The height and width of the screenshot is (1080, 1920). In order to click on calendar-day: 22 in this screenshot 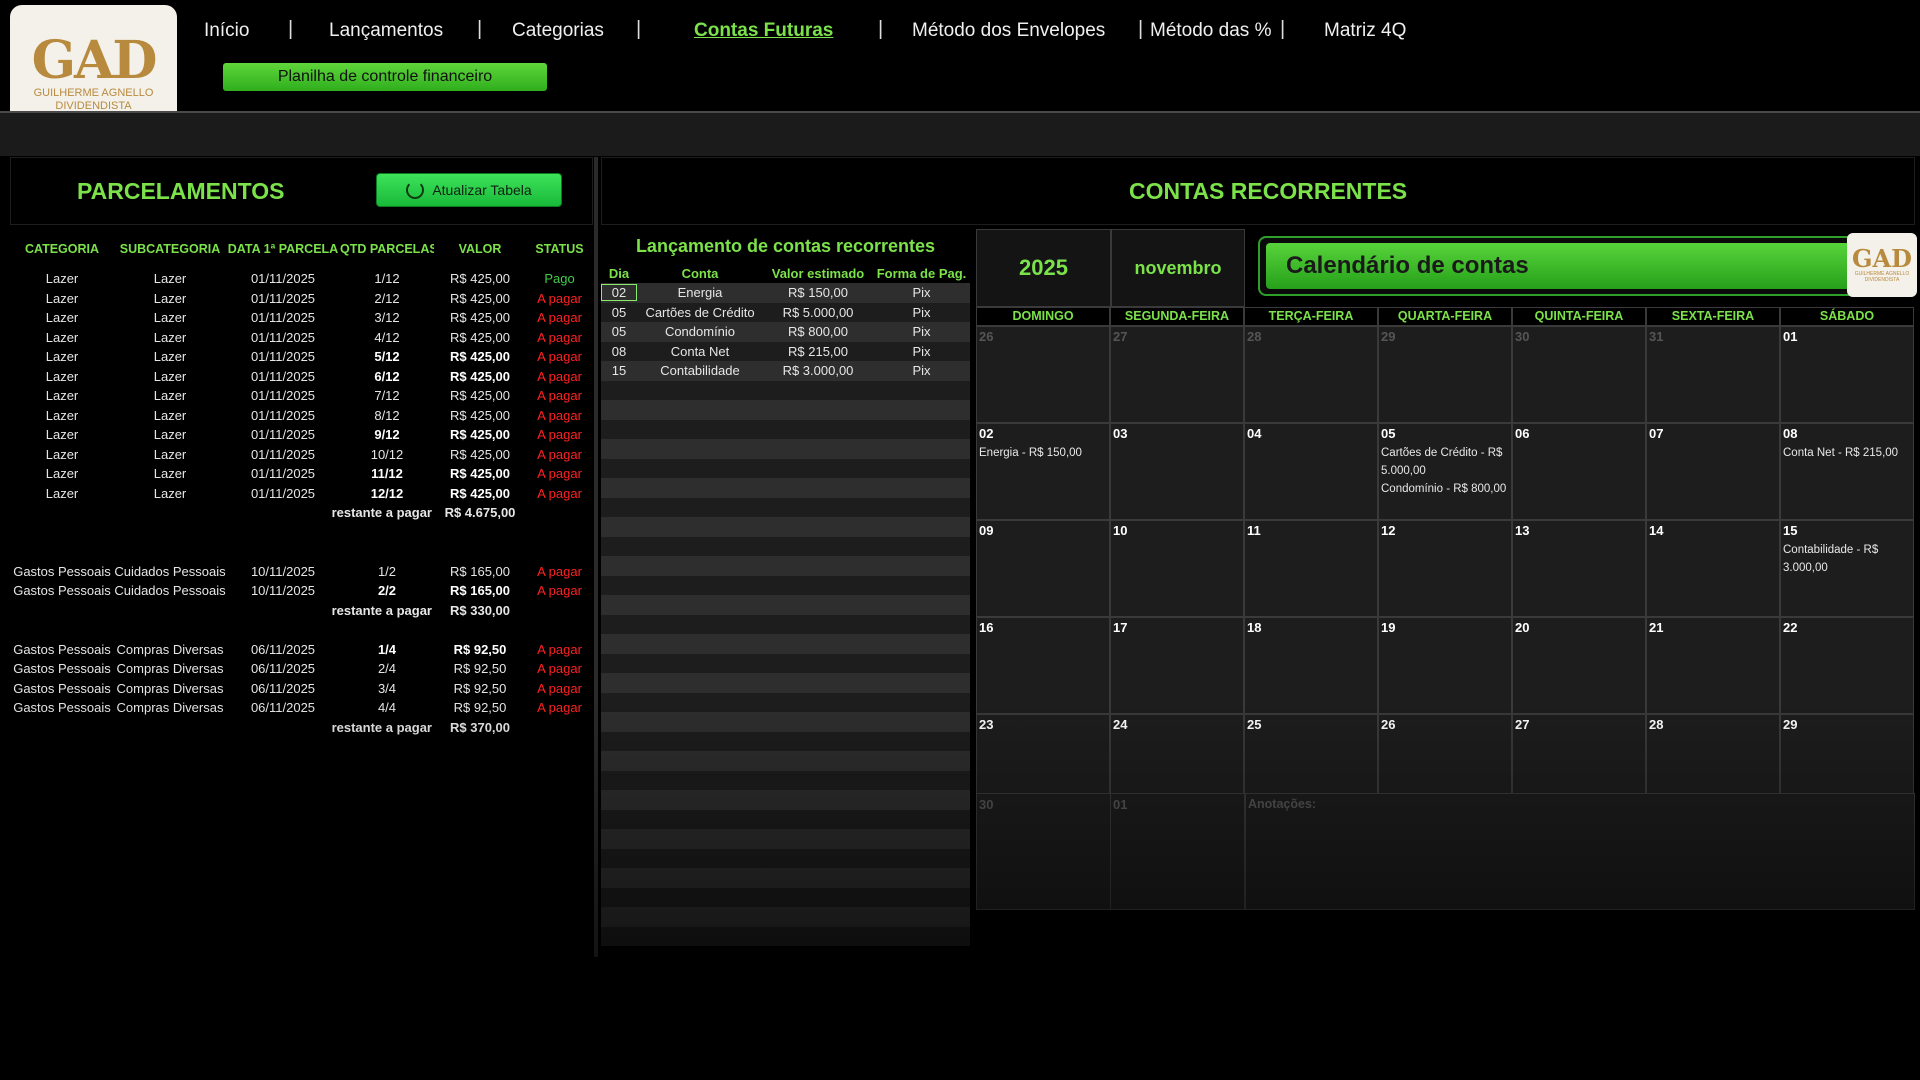, I will do `click(1847, 665)`.